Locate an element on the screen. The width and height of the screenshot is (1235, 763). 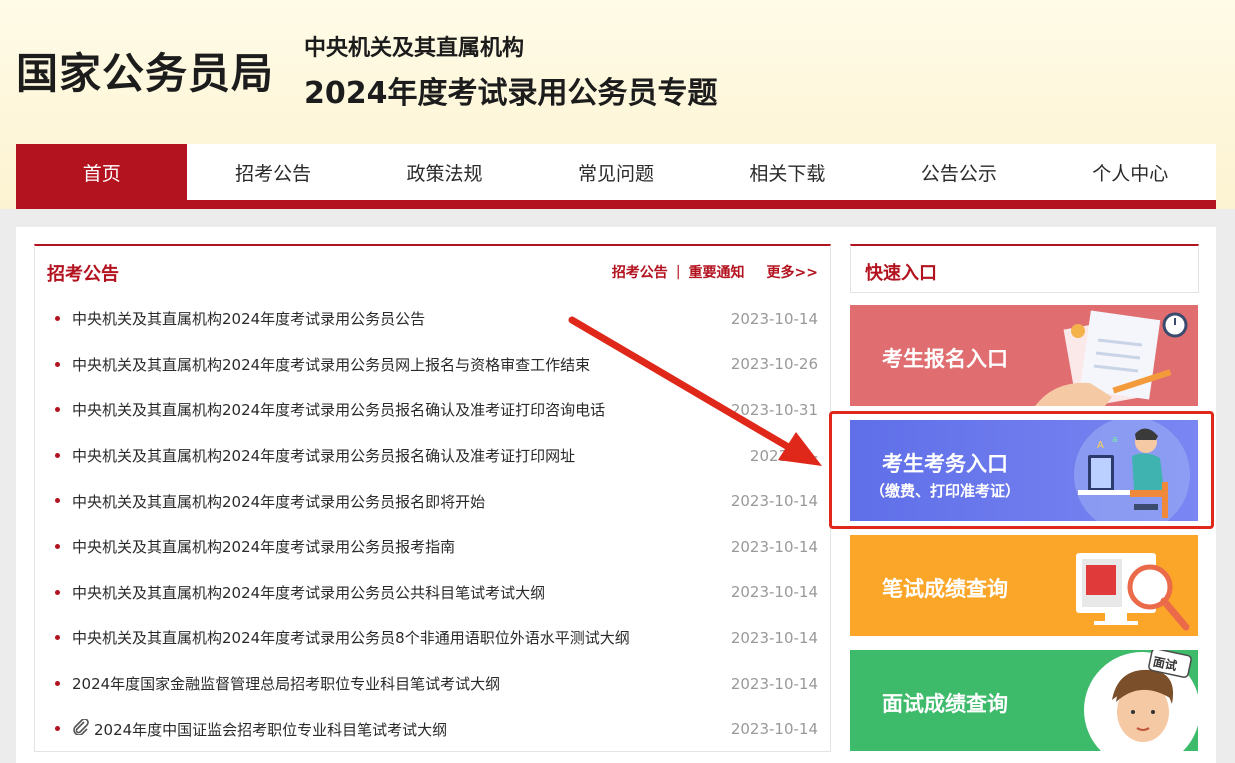
nav-underline is located at coordinates (616, 204).